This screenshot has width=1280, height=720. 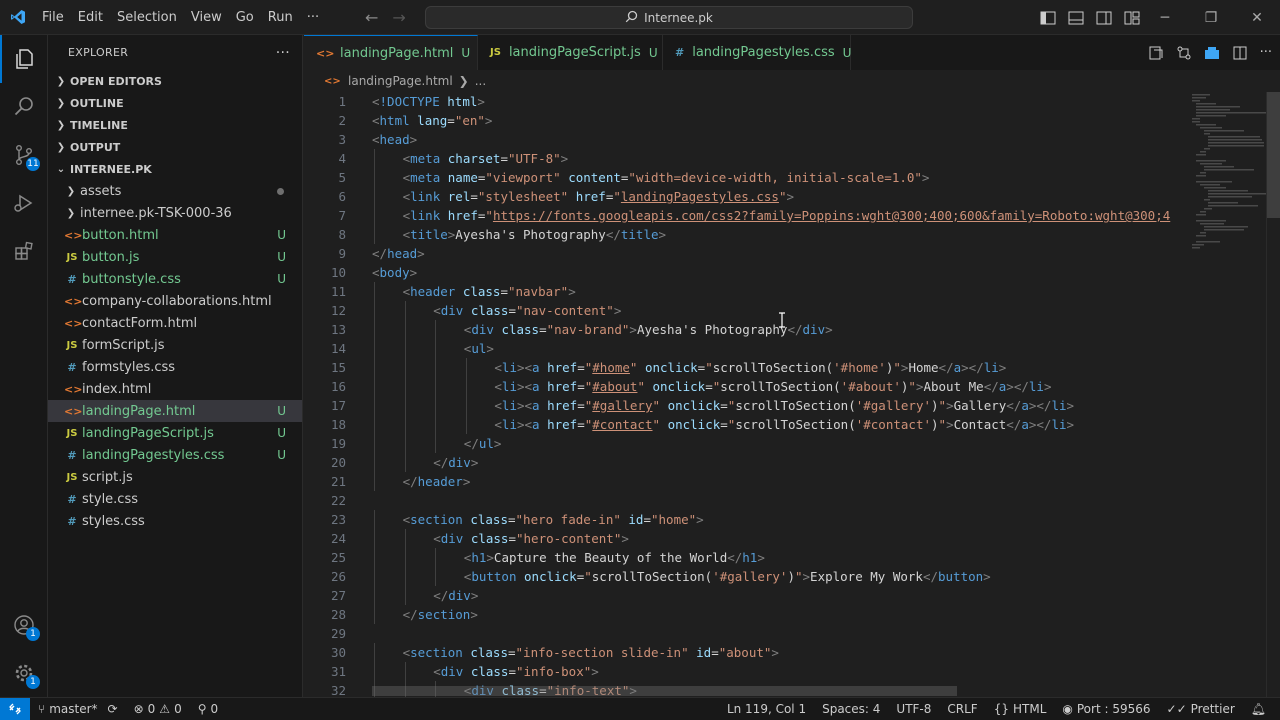 I want to click on close-icon: ✕, so click(x=1257, y=17).